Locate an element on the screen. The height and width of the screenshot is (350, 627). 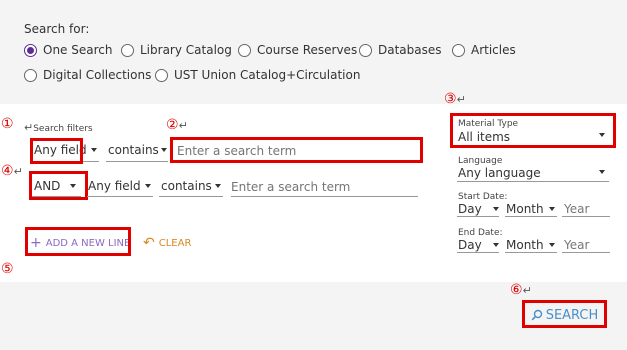
radio-selected-icon is located at coordinates (30, 50).